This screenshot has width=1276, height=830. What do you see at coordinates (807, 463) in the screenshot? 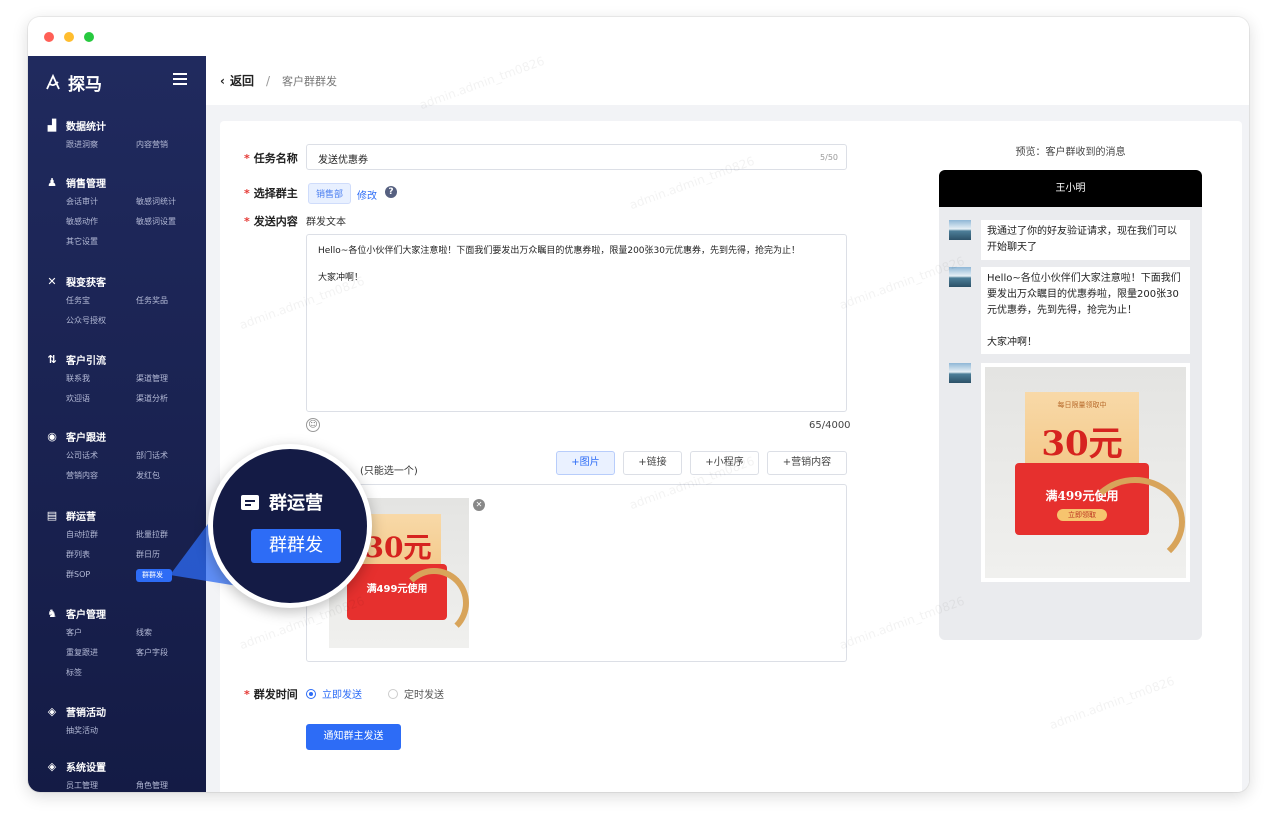
I see `add-marketing-content-button: +营销内容` at bounding box center [807, 463].